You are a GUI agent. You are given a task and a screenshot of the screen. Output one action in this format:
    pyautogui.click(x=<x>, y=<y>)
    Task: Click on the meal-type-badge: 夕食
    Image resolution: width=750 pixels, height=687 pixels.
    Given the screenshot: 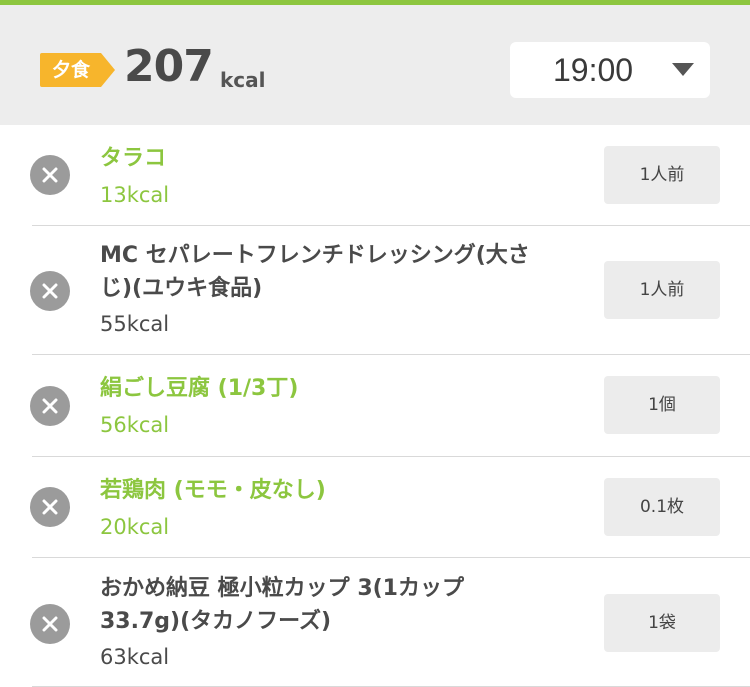 What is the action you would take?
    pyautogui.click(x=77, y=70)
    